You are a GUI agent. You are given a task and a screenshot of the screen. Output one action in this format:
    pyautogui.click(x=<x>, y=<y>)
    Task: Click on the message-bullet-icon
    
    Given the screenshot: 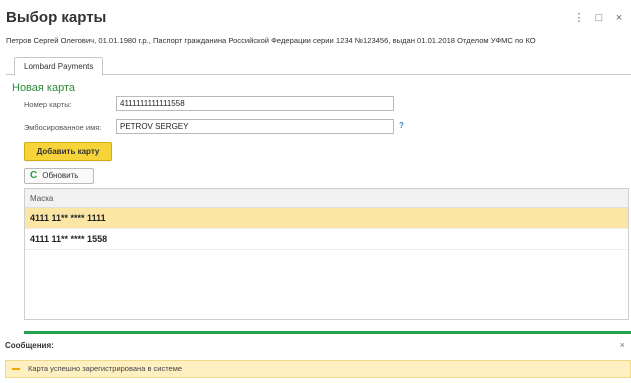 What is the action you would take?
    pyautogui.click(x=16, y=369)
    